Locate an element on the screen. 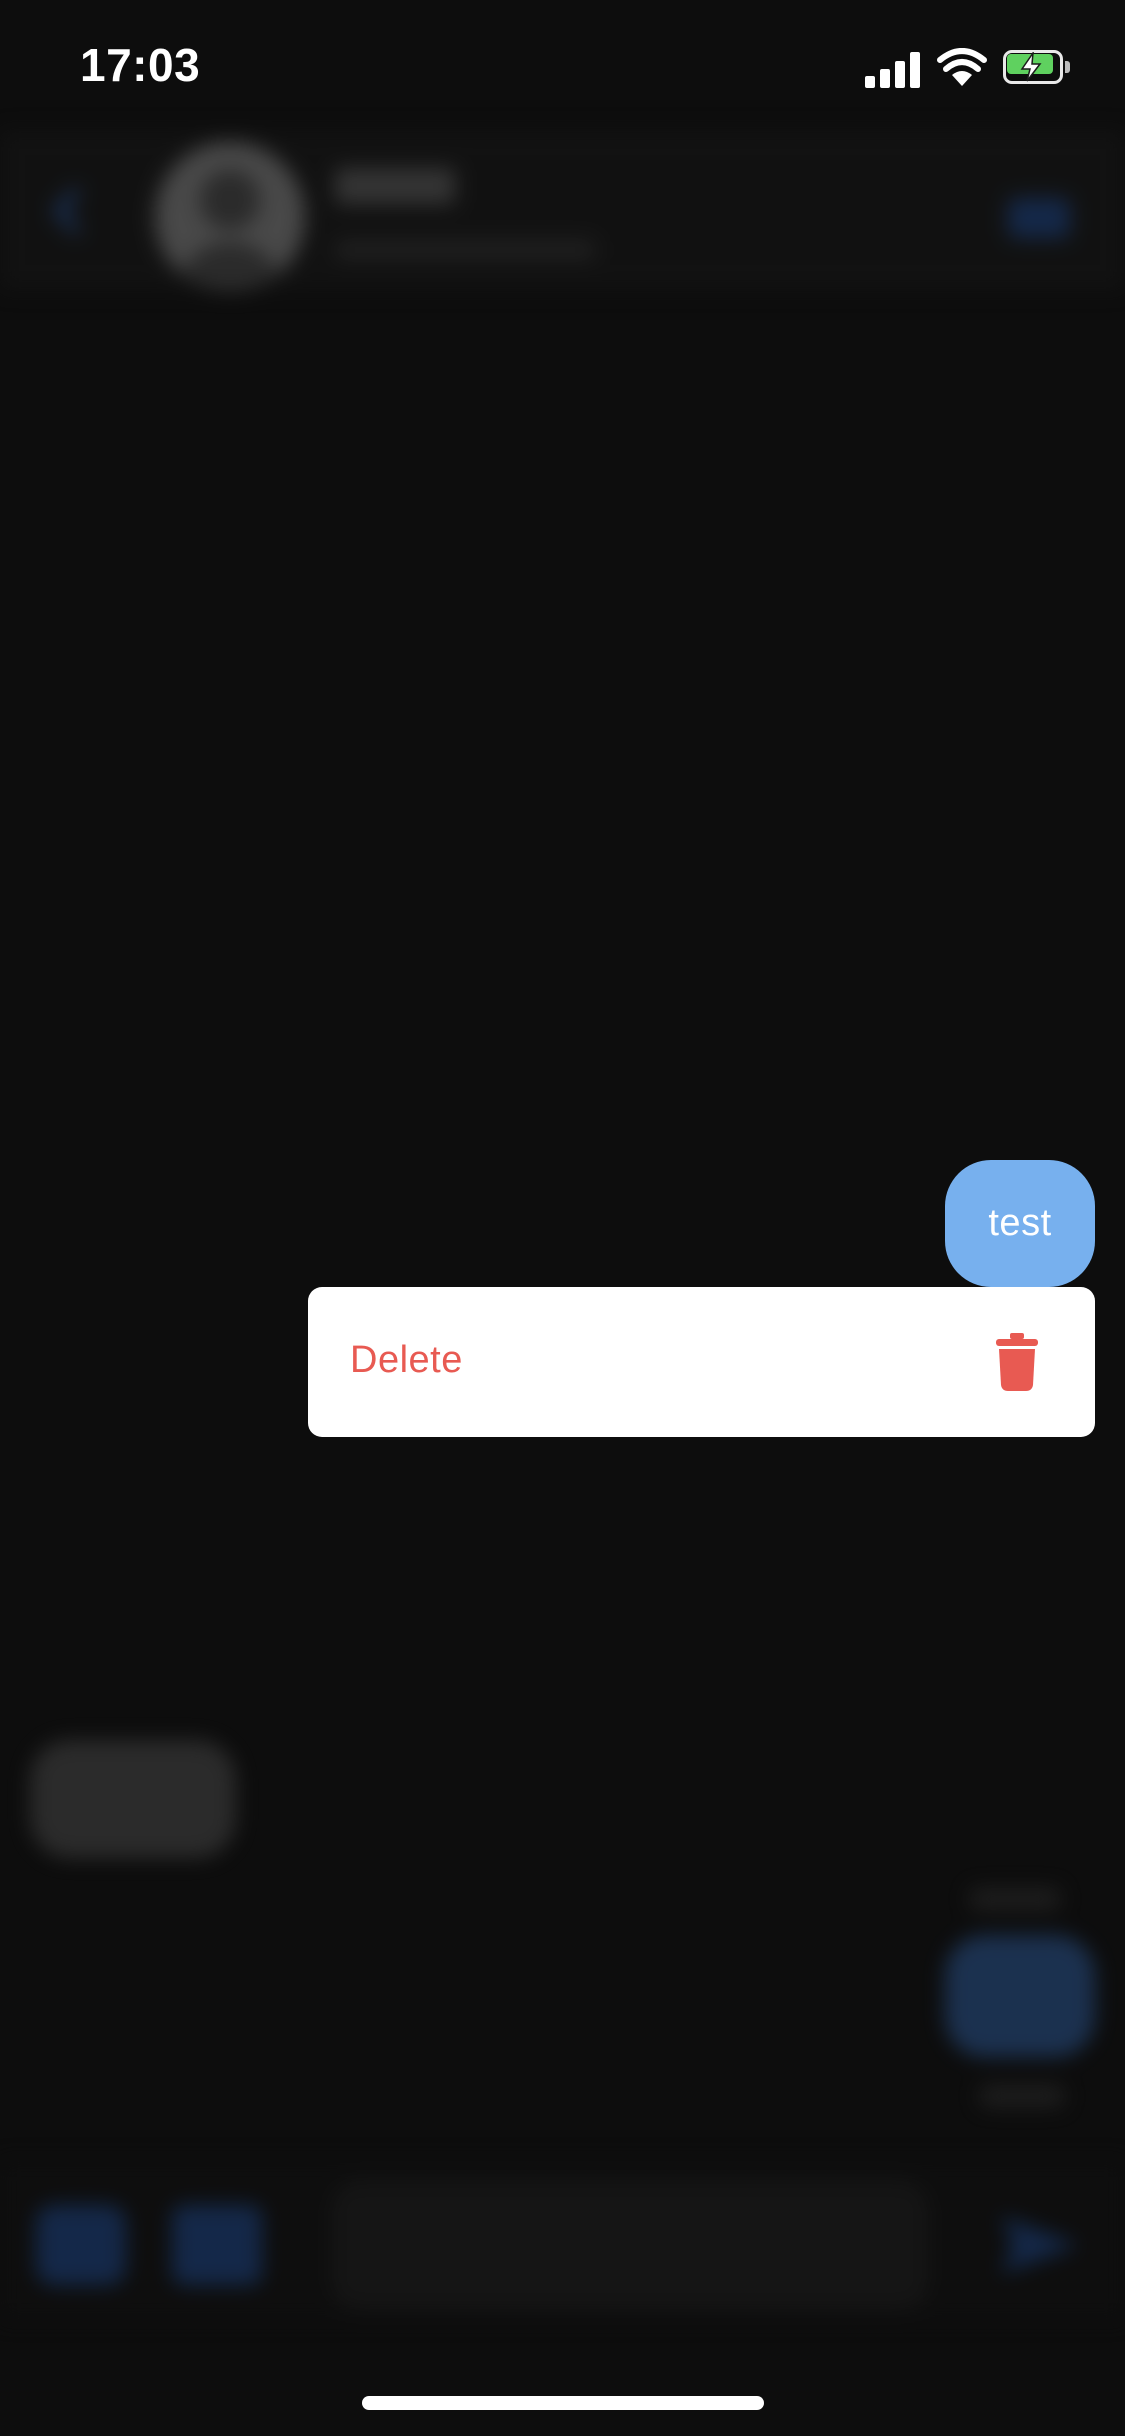 The image size is (1125, 2436). received-message-bubble is located at coordinates (133, 1799).